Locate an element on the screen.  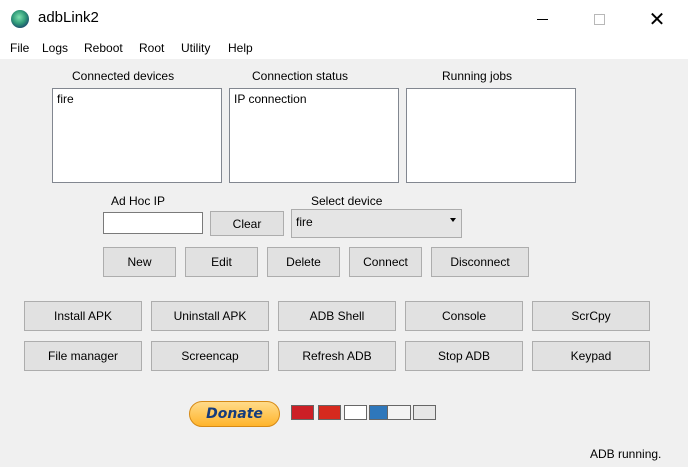
connect-button: Connect is located at coordinates (385, 262).